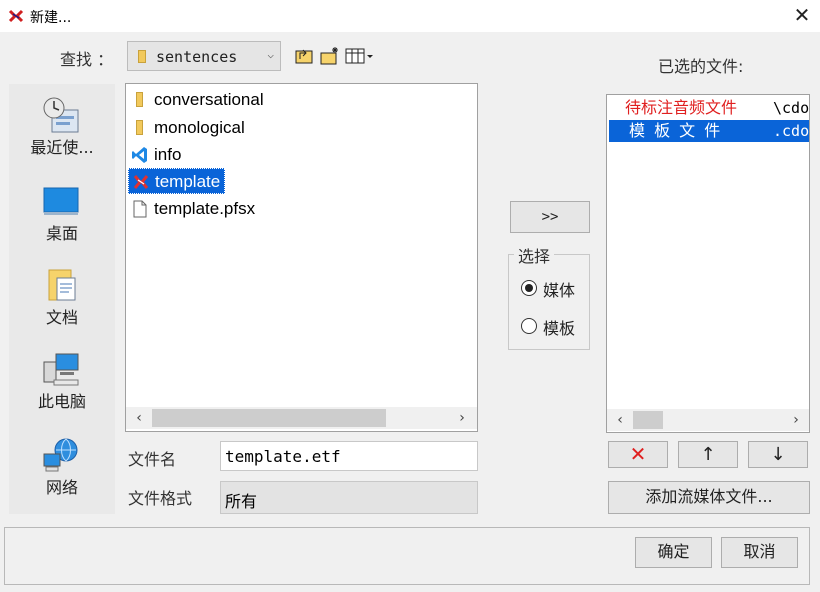 This screenshot has height=592, width=820. I want to click on selected-files-list: 待标注音频文件 \cdo 模 板 文 件 .cdo ‹ ›, so click(708, 263).